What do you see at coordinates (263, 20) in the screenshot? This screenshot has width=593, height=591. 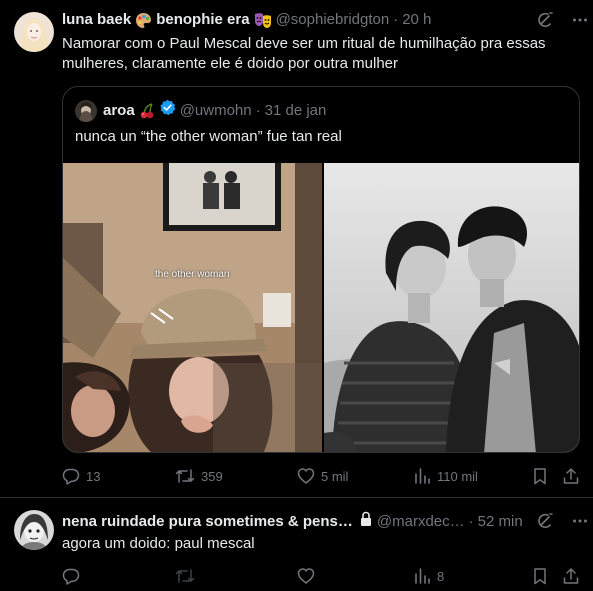 I see `theater-masks-emoji-icon` at bounding box center [263, 20].